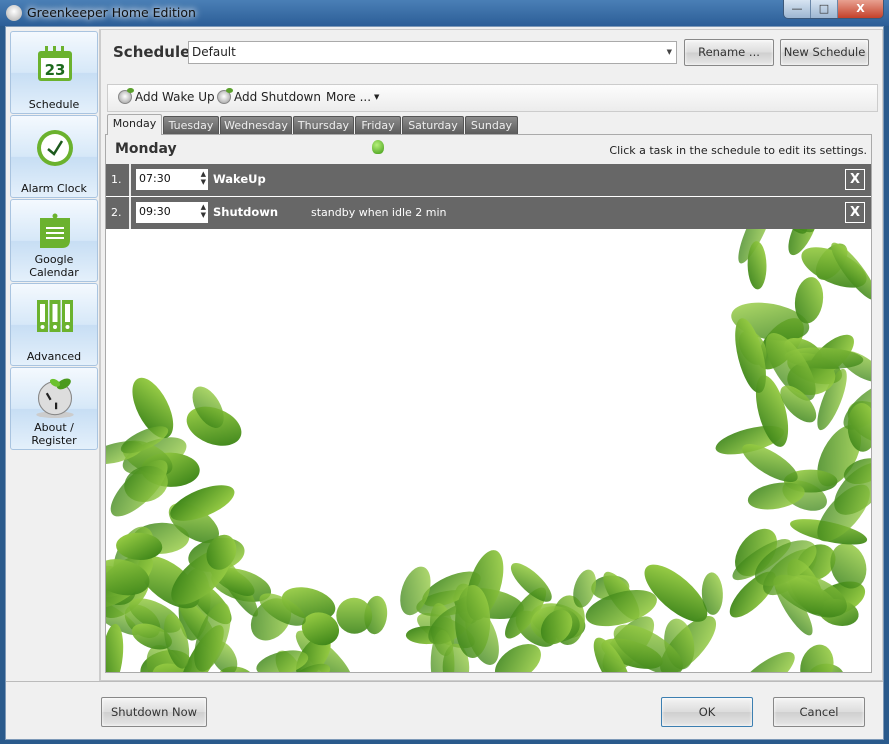  What do you see at coordinates (152, 52) in the screenshot?
I see `schedule-label: Schedule` at bounding box center [152, 52].